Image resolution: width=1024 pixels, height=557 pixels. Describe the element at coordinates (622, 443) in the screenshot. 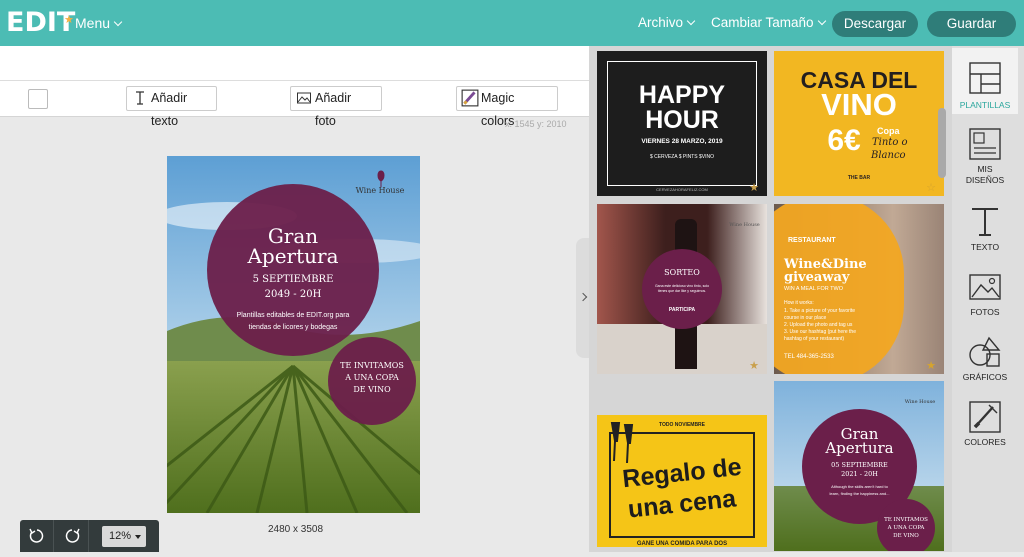

I see `wine-glasses-graphic` at that location.